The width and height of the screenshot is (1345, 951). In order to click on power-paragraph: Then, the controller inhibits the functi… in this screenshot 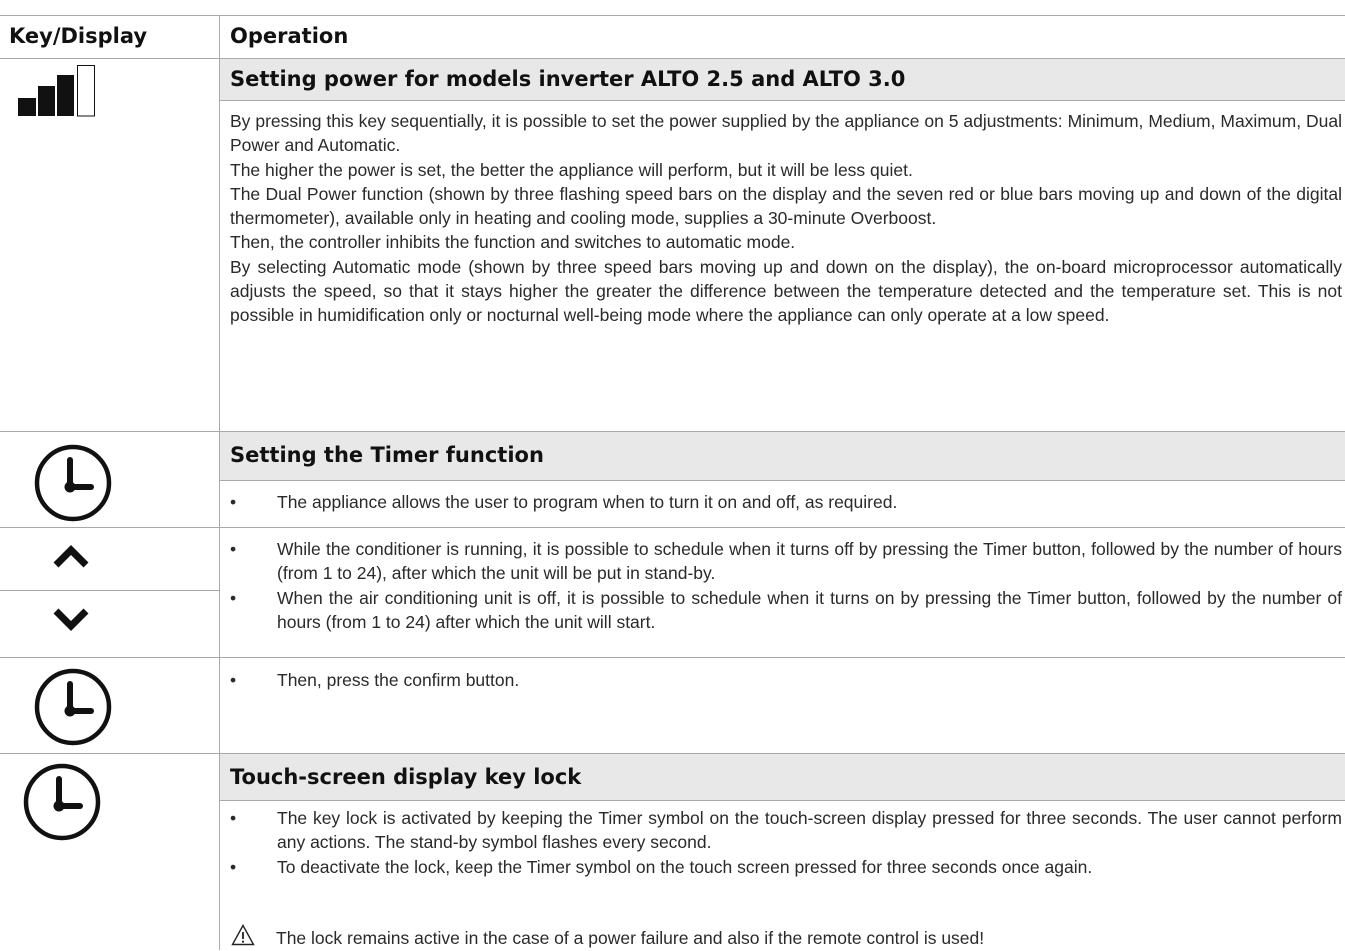, I will do `click(513, 242)`.